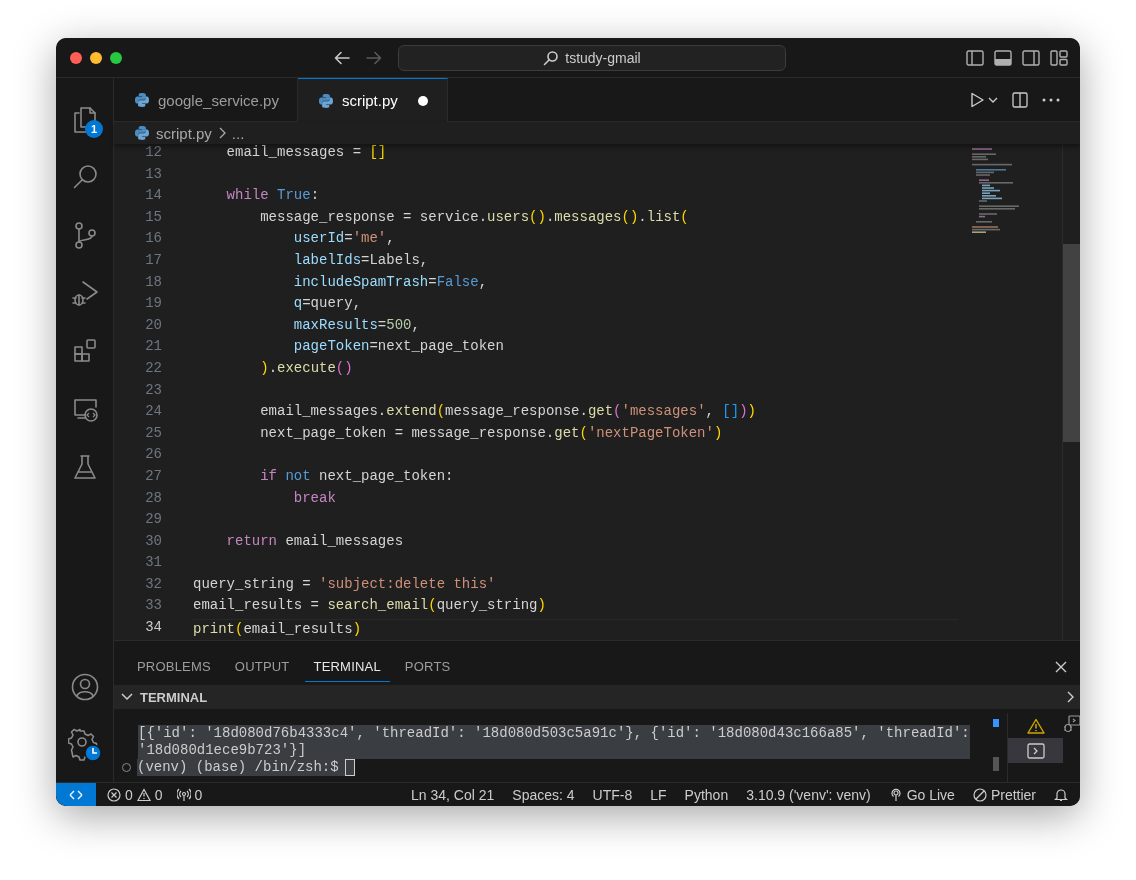  I want to click on panel-tab: PROBLEMS, so click(174, 666).